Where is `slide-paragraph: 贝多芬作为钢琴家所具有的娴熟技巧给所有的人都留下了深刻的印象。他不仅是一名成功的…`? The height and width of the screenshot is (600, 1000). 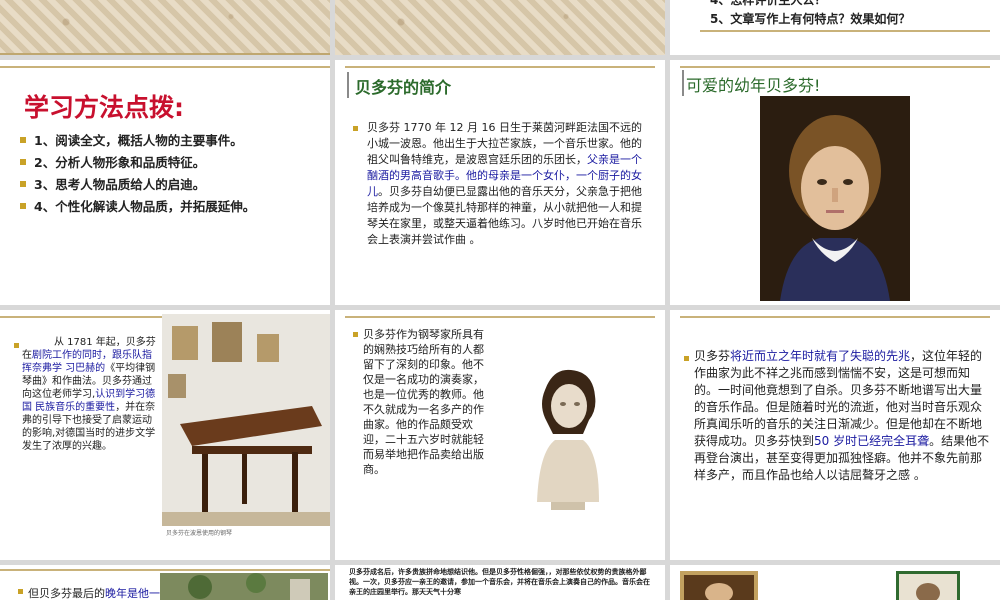
slide-paragraph: 贝多芬作为钢琴家所具有的娴熟技巧给所有的人都留下了深刻的印象。他不仅是一名成功的… is located at coordinates (423, 402).